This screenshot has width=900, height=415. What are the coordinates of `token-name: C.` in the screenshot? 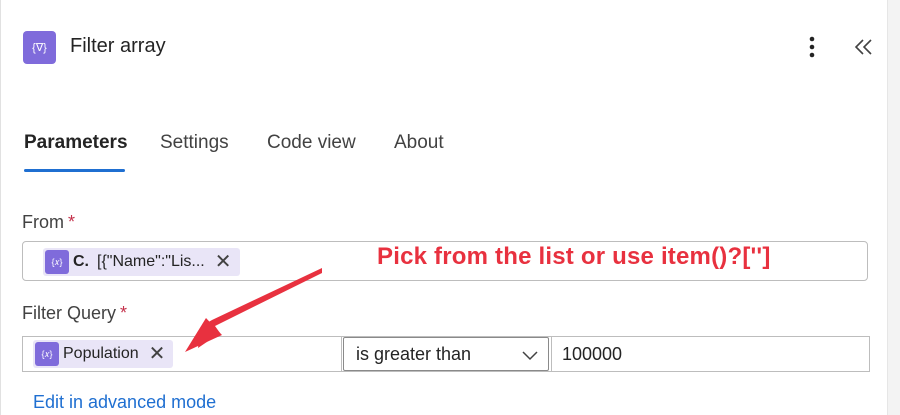 It's located at (81, 261).